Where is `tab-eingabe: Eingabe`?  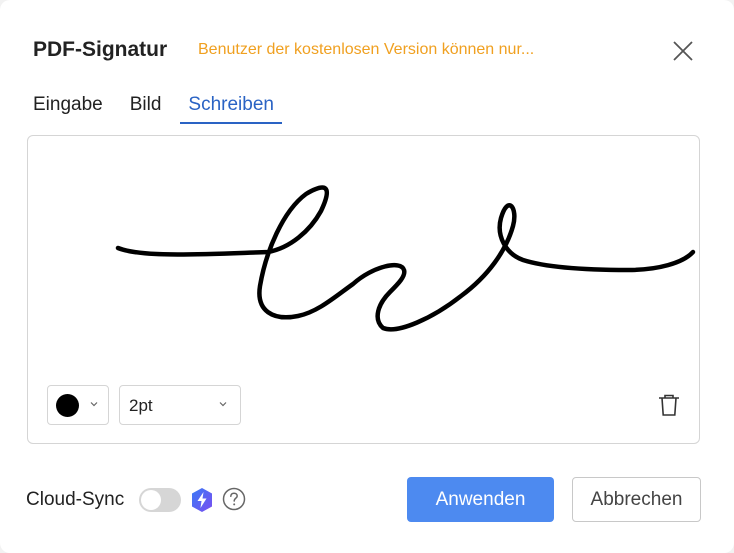 tab-eingabe: Eingabe is located at coordinates (68, 107).